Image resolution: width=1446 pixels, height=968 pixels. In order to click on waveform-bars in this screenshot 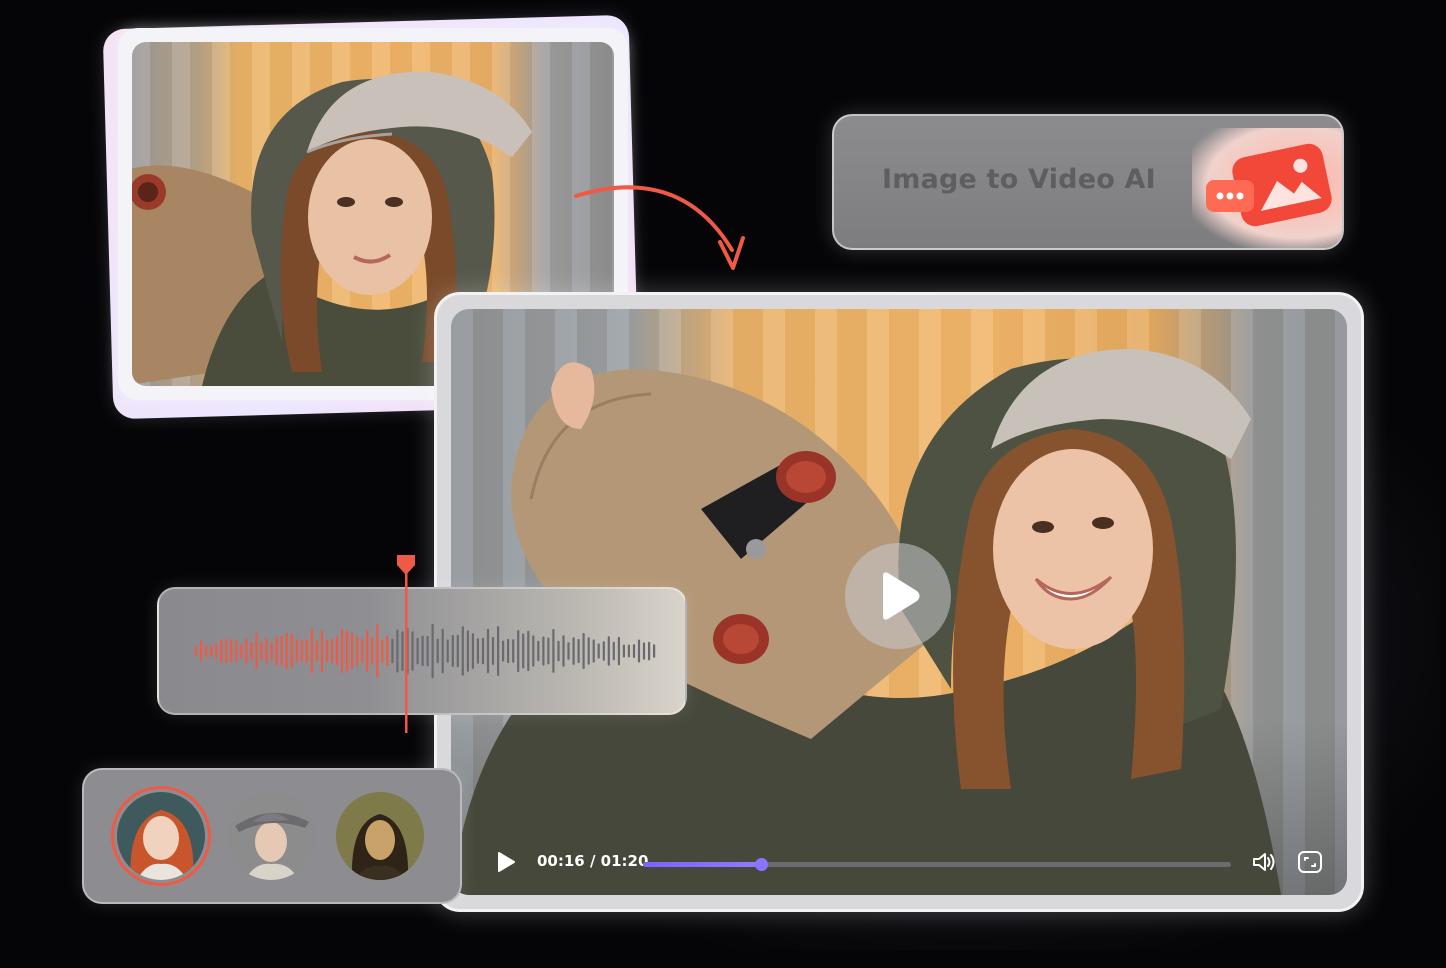, I will do `click(425, 651)`.